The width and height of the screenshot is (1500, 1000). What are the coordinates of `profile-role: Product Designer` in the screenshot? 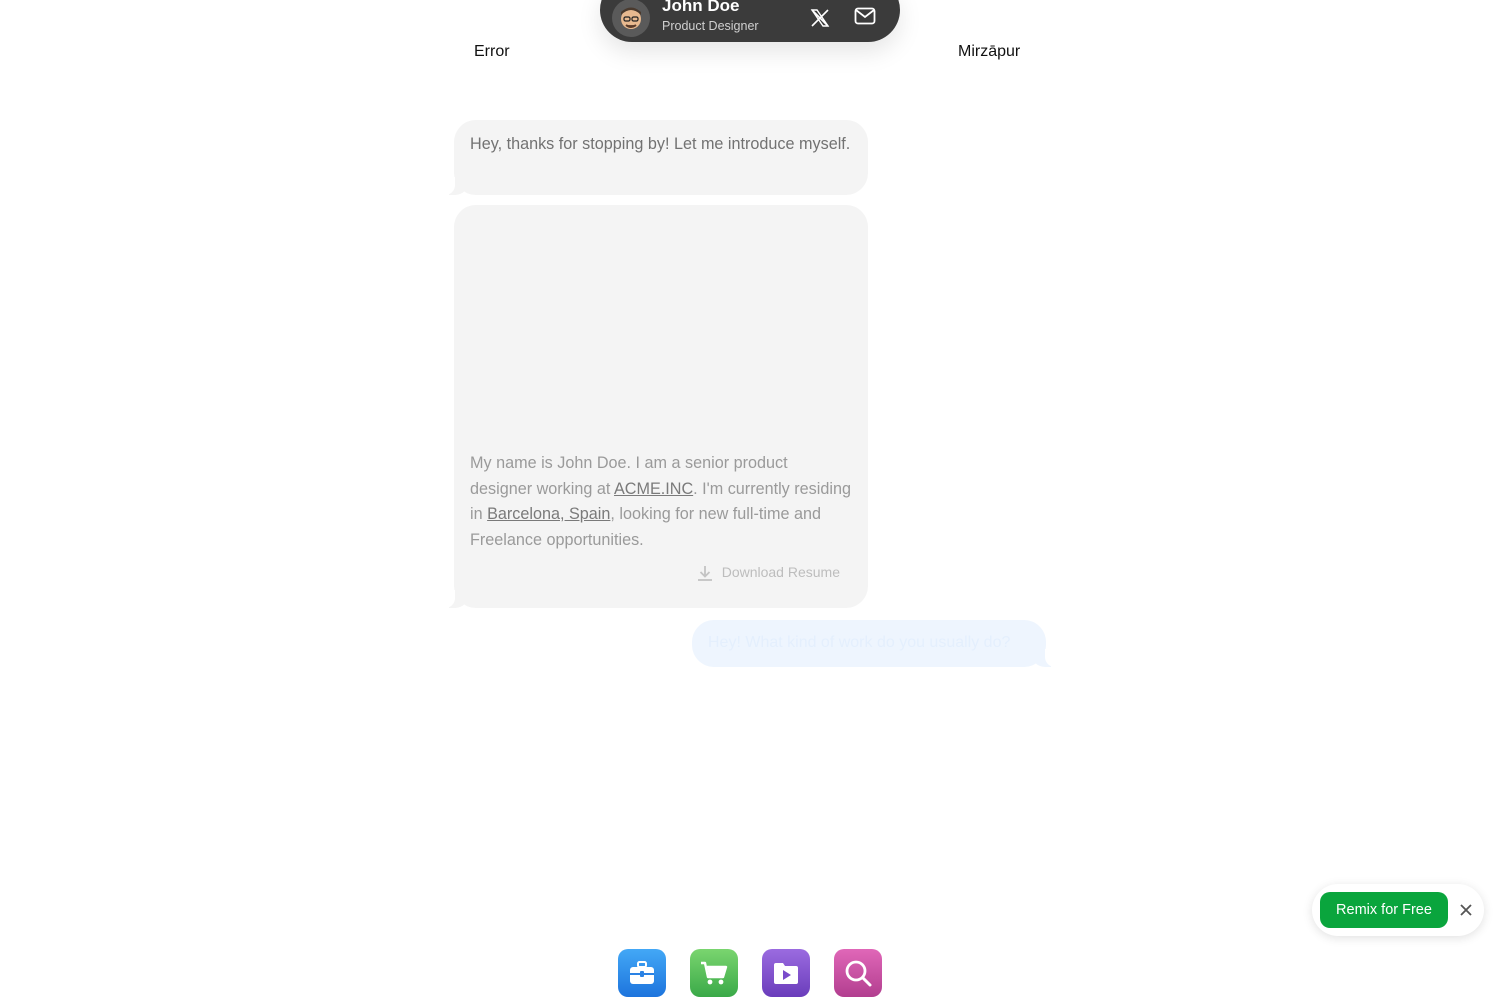 It's located at (710, 26).